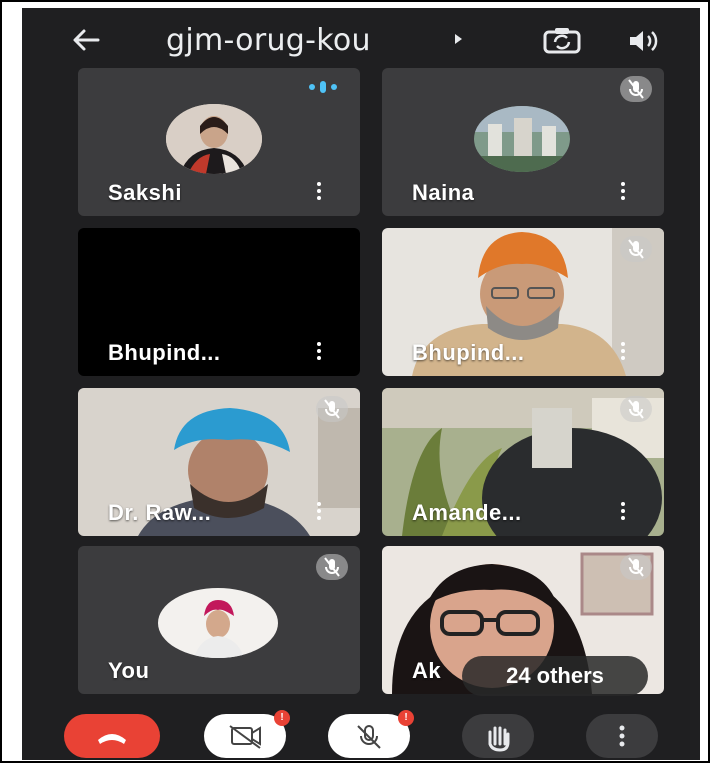 Image resolution: width=710 pixels, height=763 pixels. I want to click on phone-hangup-icon, so click(112, 739).